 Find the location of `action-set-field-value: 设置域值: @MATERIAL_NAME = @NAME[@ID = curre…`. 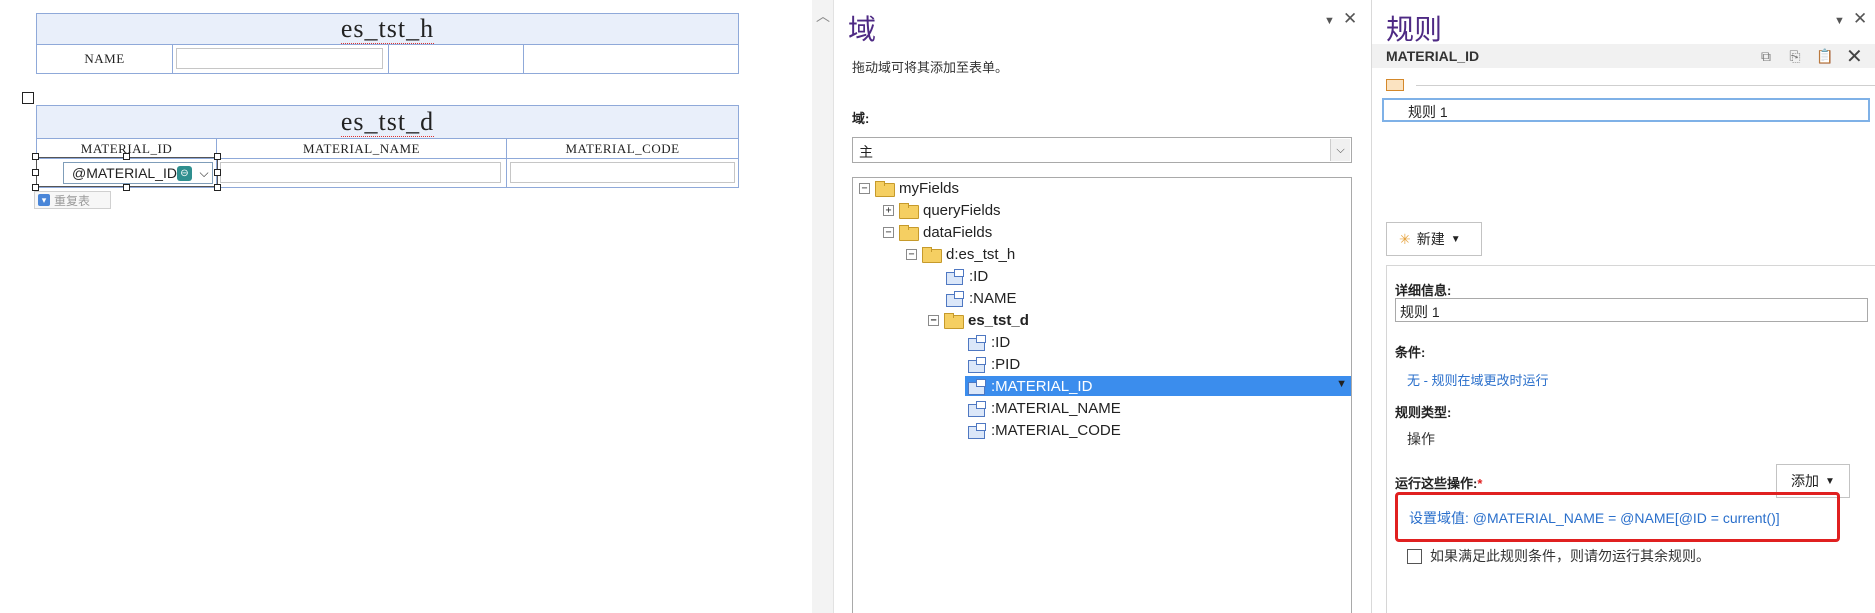

action-set-field-value: 设置域值: @MATERIAL_NAME = @NAME[@ID = curre… is located at coordinates (1594, 518).